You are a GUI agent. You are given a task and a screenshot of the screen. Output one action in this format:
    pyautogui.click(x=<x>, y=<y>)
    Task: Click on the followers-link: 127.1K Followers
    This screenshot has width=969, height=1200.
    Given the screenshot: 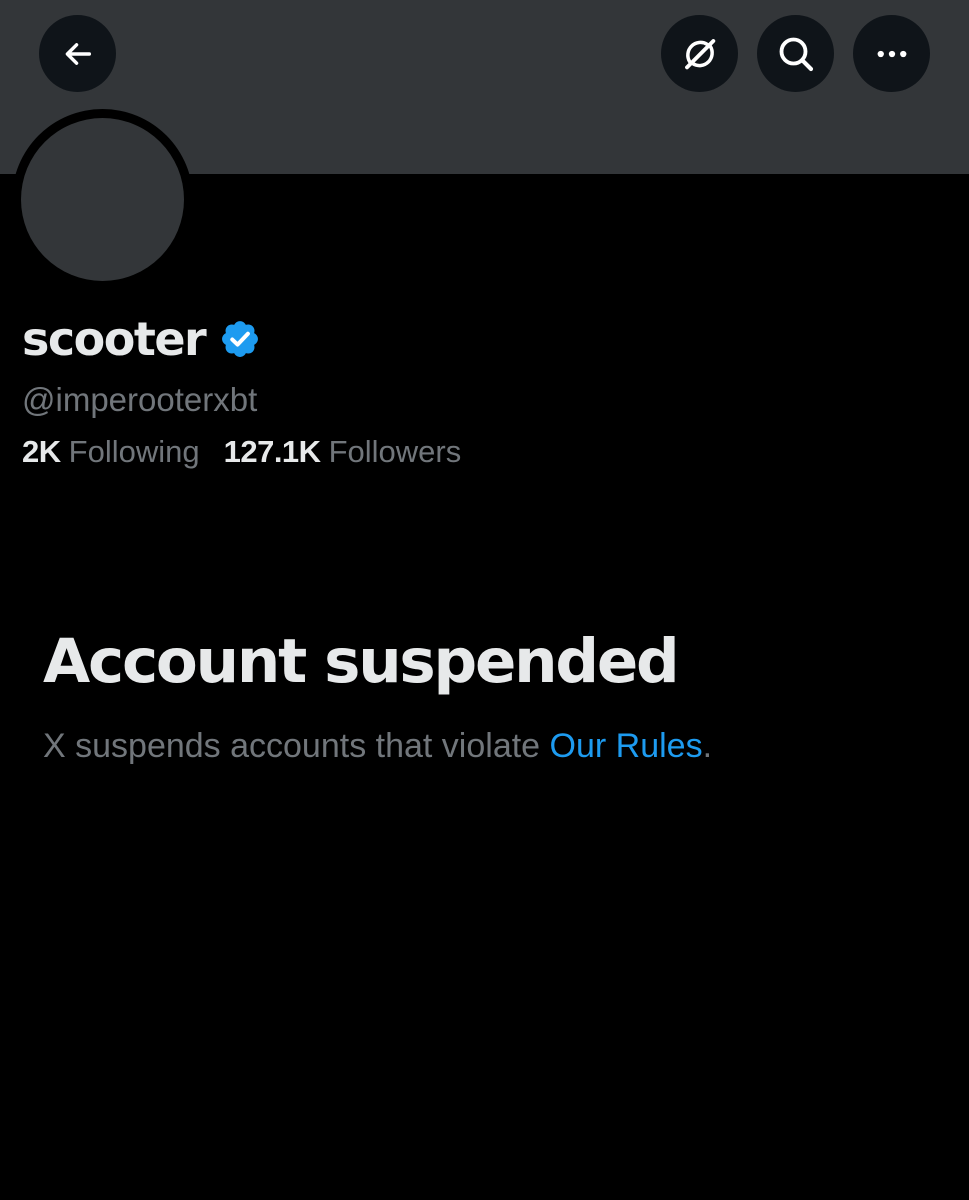 What is the action you would take?
    pyautogui.click(x=343, y=452)
    